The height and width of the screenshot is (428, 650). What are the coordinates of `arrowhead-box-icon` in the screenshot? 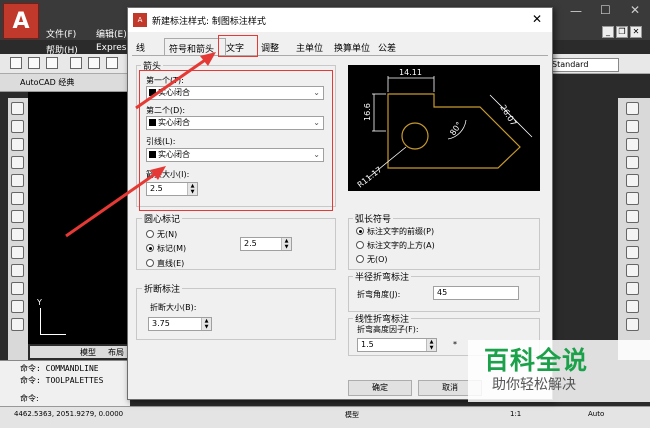 It's located at (158, 173).